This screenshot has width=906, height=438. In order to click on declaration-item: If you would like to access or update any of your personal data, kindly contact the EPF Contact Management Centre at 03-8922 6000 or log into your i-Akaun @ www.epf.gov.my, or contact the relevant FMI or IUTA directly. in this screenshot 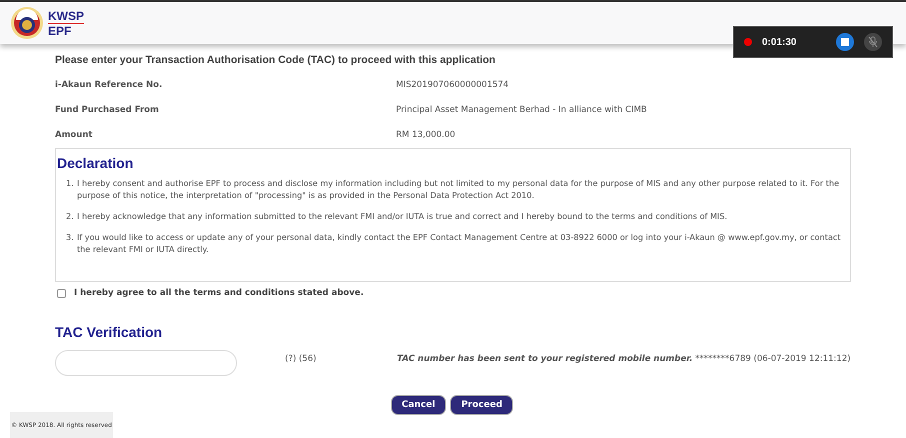, I will do `click(459, 243)`.